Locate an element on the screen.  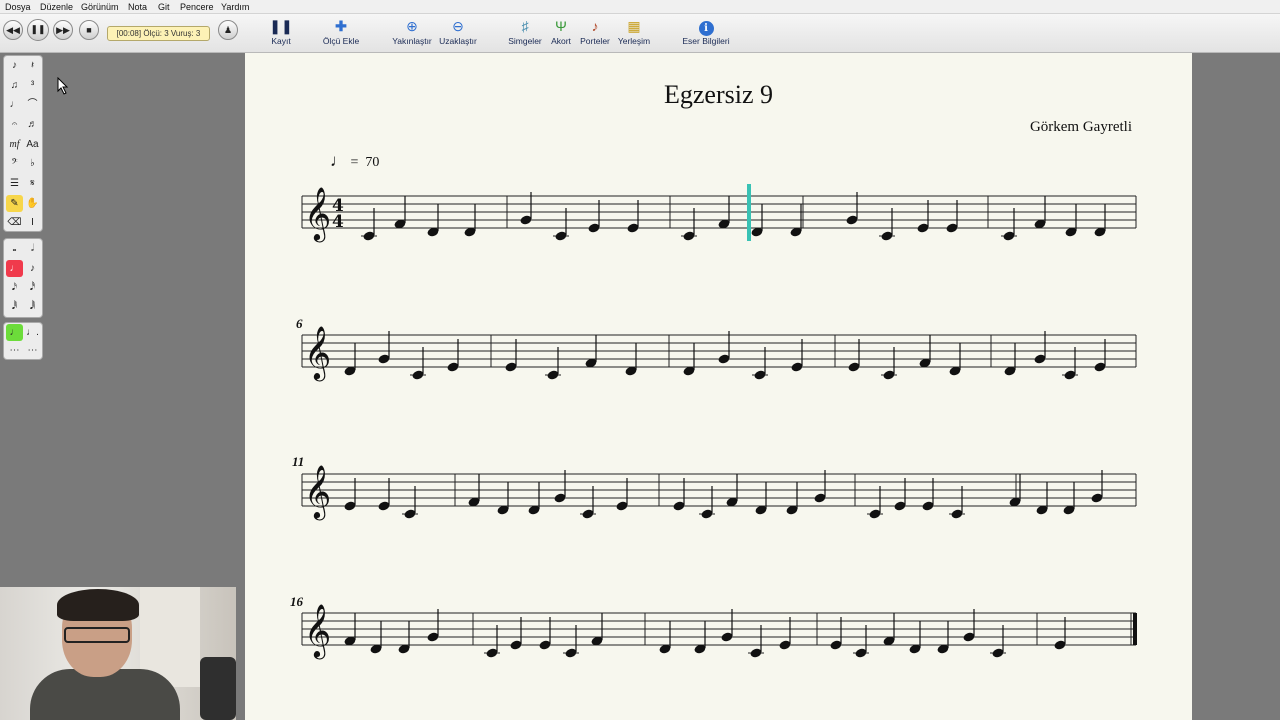
menu-dosya: Dosya is located at coordinates (18, 7).